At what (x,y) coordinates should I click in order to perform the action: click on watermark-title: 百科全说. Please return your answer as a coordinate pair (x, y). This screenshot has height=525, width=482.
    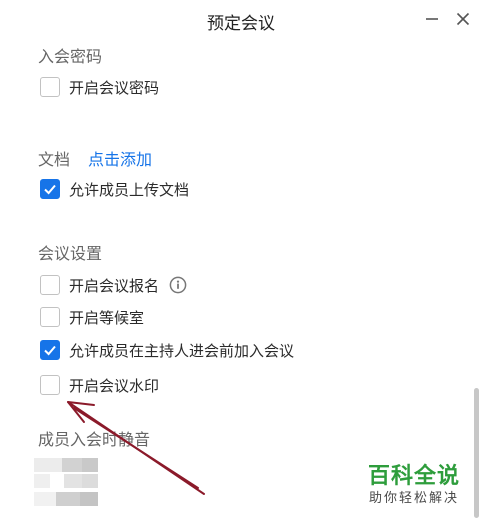
    Looking at the image, I should click on (413, 476).